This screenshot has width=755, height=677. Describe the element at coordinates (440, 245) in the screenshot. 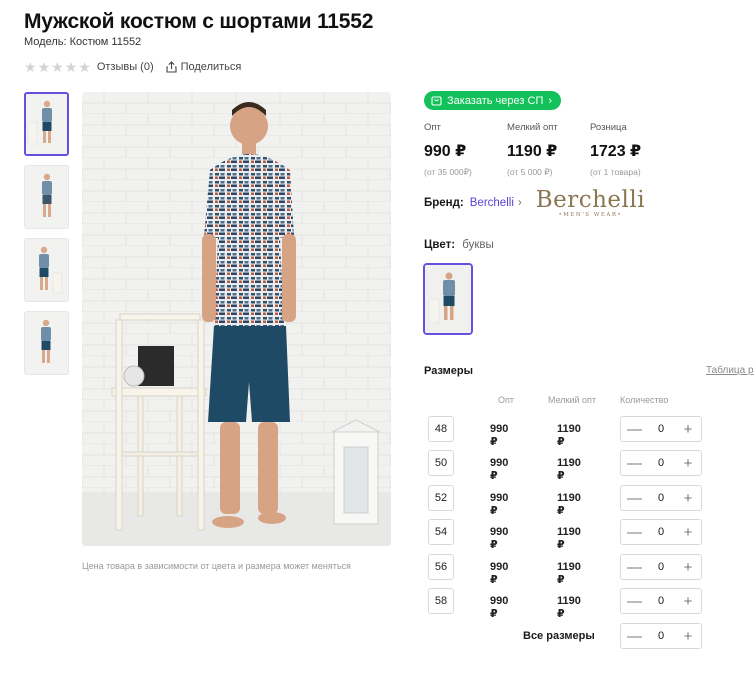

I see `color-label: Цвет:` at that location.